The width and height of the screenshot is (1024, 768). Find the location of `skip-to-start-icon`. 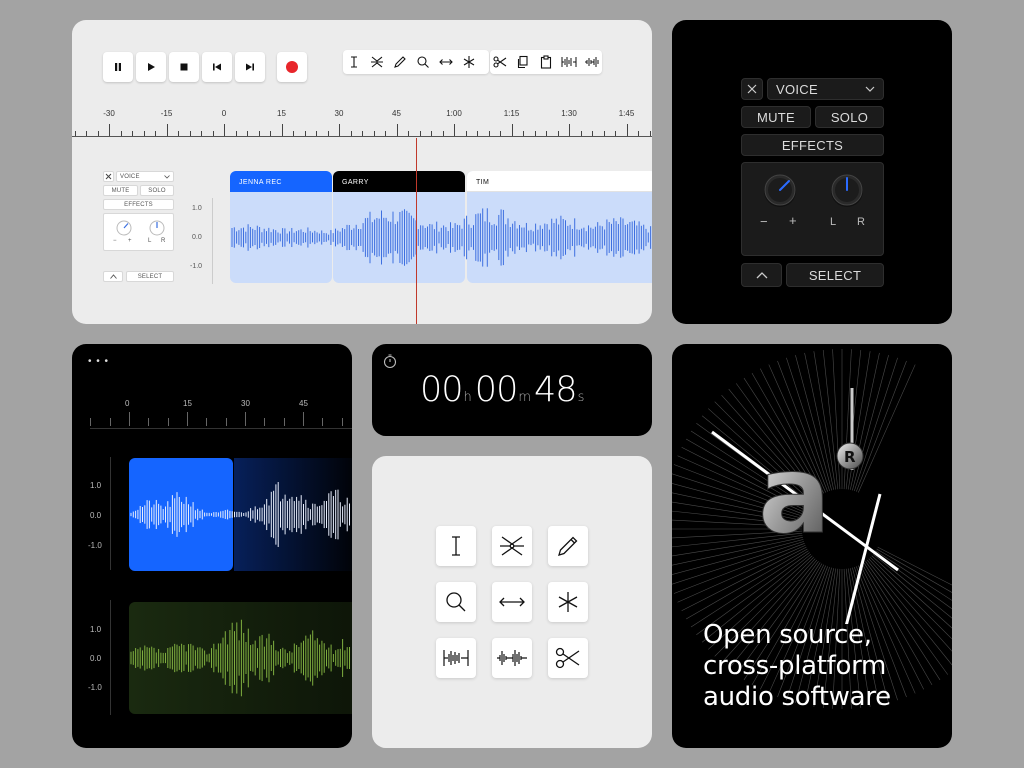

skip-to-start-icon is located at coordinates (217, 67).